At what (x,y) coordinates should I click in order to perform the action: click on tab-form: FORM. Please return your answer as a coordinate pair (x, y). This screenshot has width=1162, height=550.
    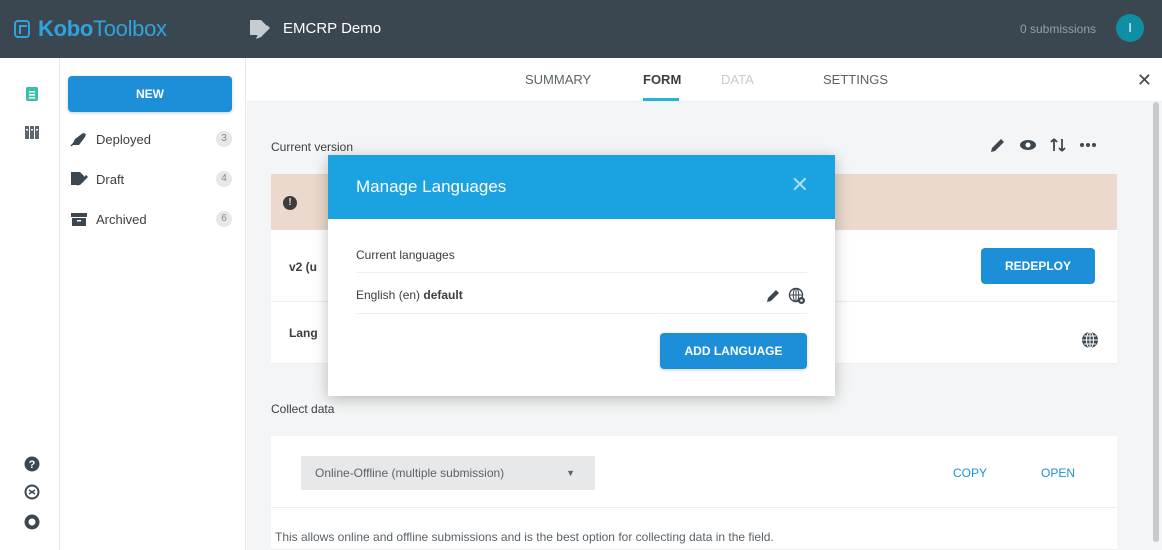
    Looking at the image, I should click on (662, 79).